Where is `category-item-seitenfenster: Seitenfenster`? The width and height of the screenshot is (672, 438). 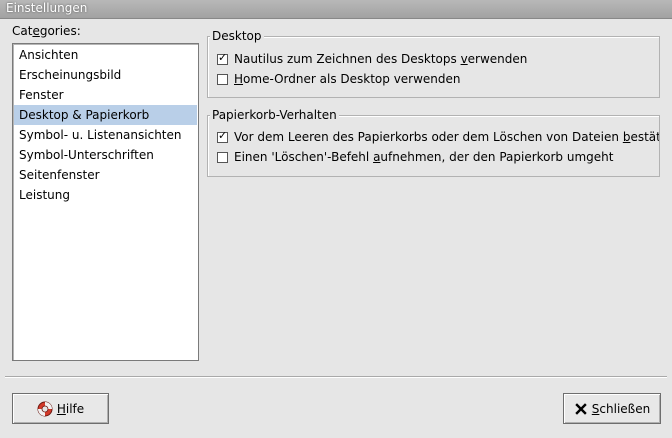 category-item-seitenfenster: Seitenfenster is located at coordinates (105, 175).